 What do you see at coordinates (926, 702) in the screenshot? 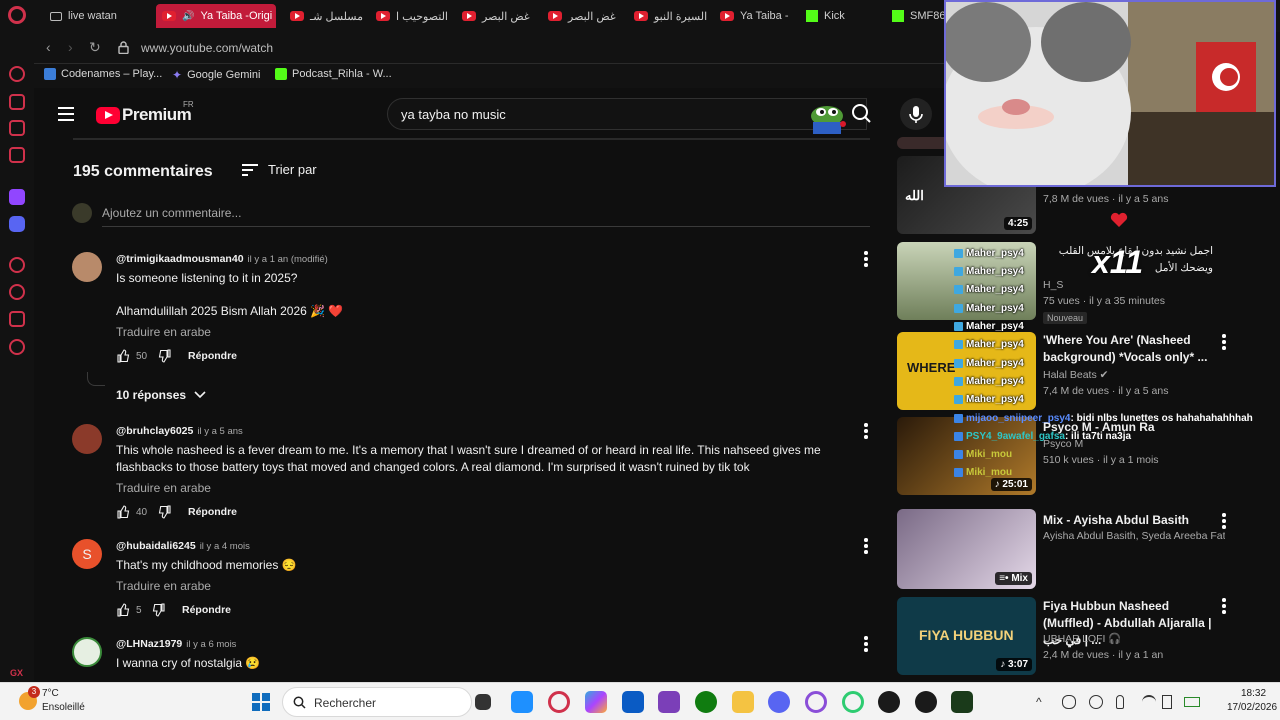
I see `steam-app-icon` at bounding box center [926, 702].